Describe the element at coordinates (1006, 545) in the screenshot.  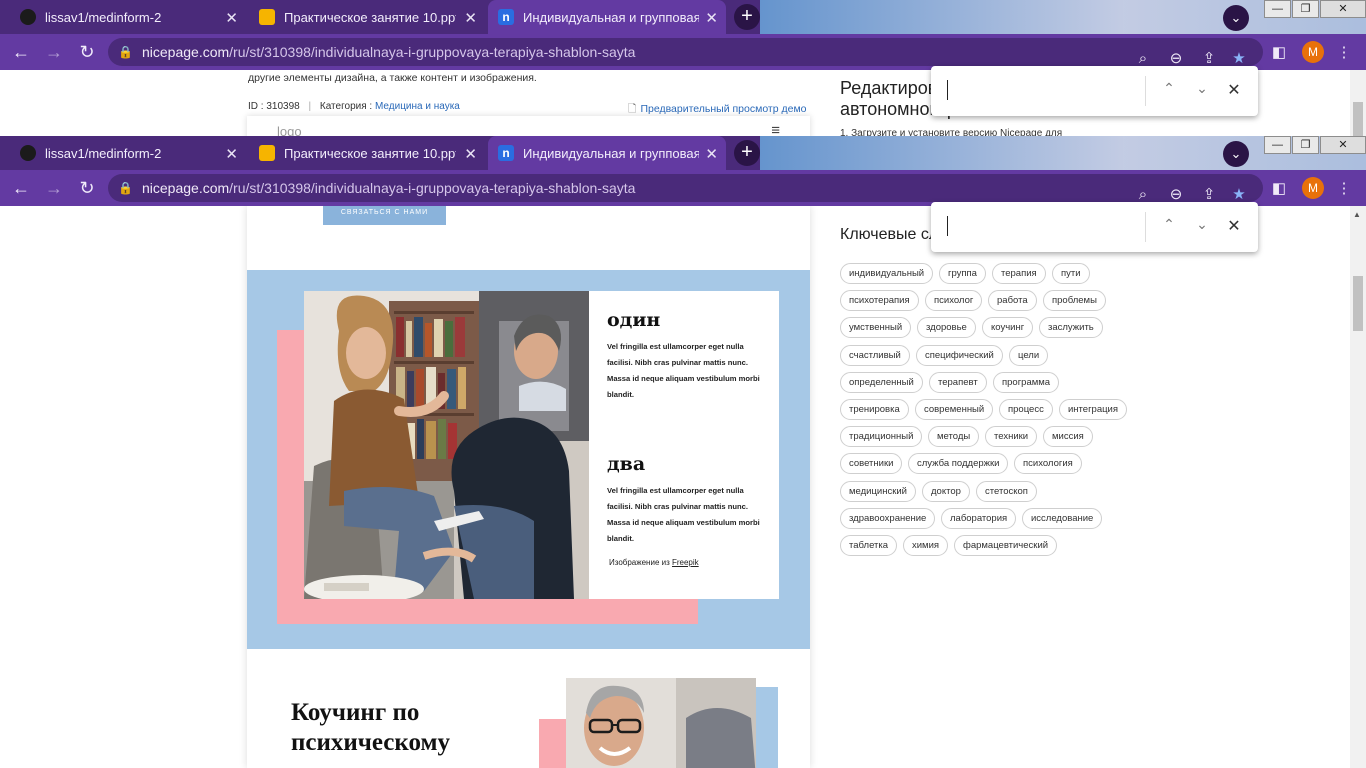
I see `keyword-tag: фармацевтический` at that location.